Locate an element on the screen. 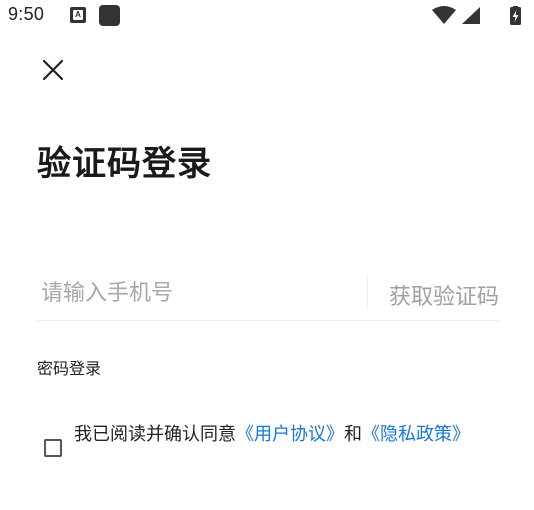 Image resolution: width=534 pixels, height=510 pixels. a-notification-letter: A is located at coordinates (78, 15).